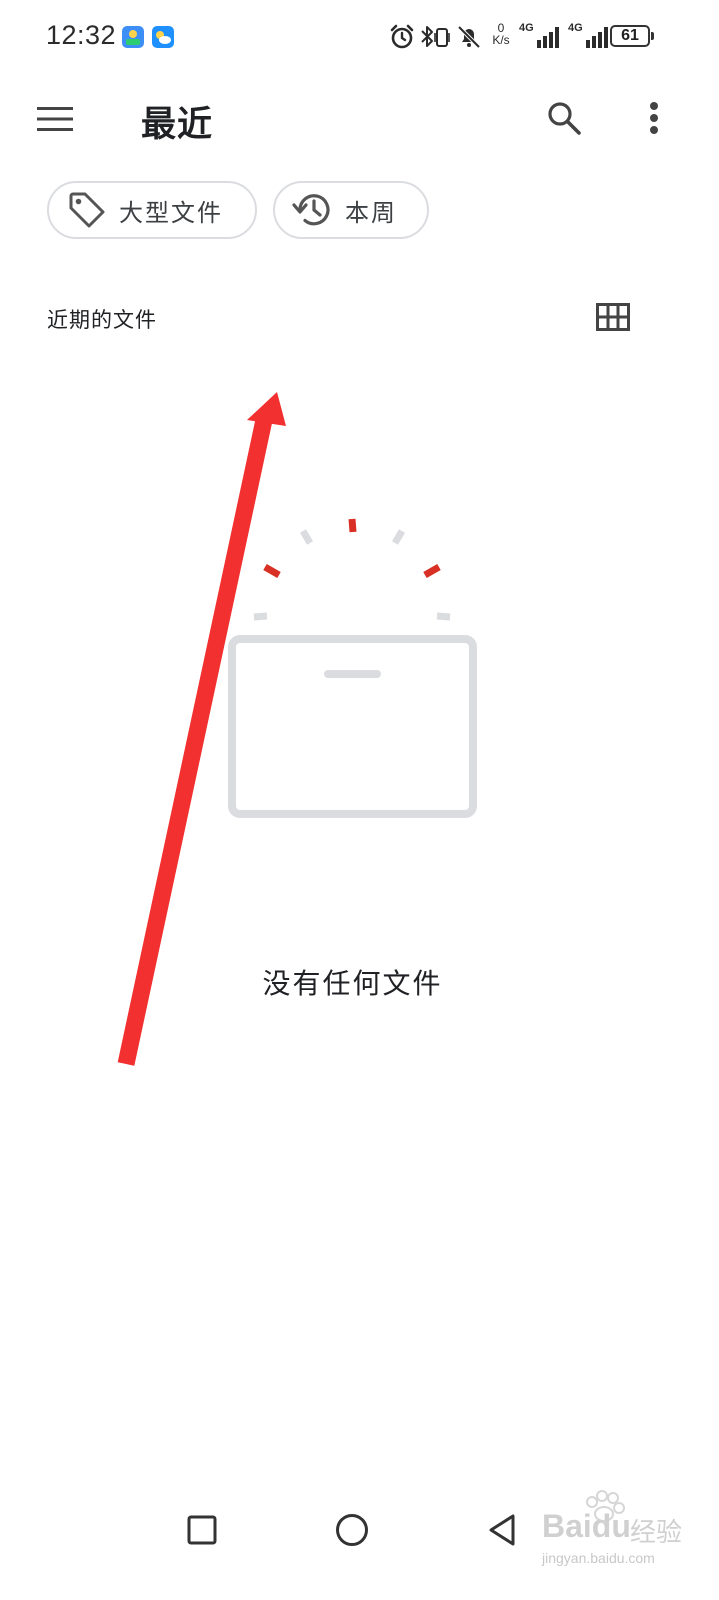  I want to click on view-toggle-button, so click(613, 317).